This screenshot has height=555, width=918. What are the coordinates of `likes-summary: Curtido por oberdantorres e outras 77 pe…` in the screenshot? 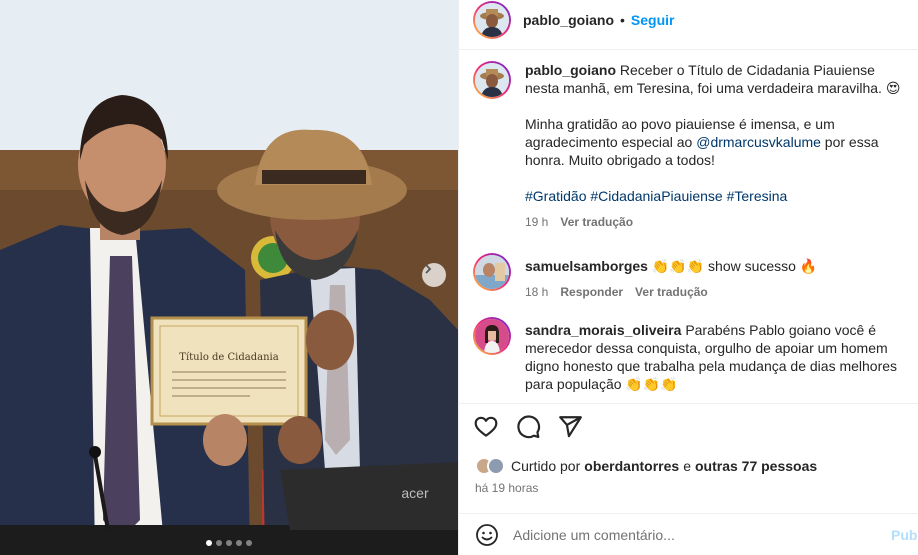 It's located at (646, 466).